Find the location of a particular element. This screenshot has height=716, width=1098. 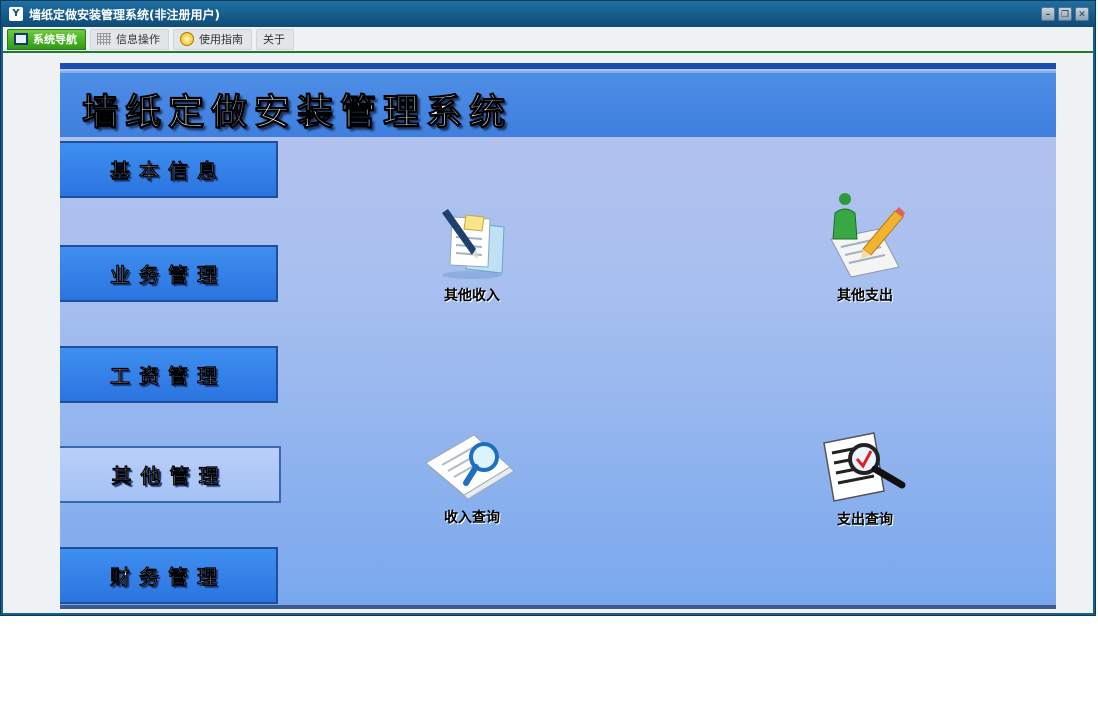

app-logo-icon: Y is located at coordinates (16, 14).